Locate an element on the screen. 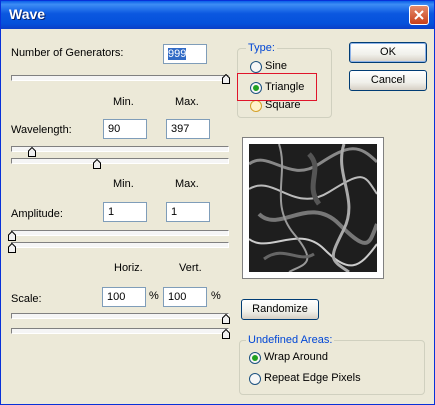 The image size is (435, 405). amplitude-min-slider is located at coordinates (120, 233).